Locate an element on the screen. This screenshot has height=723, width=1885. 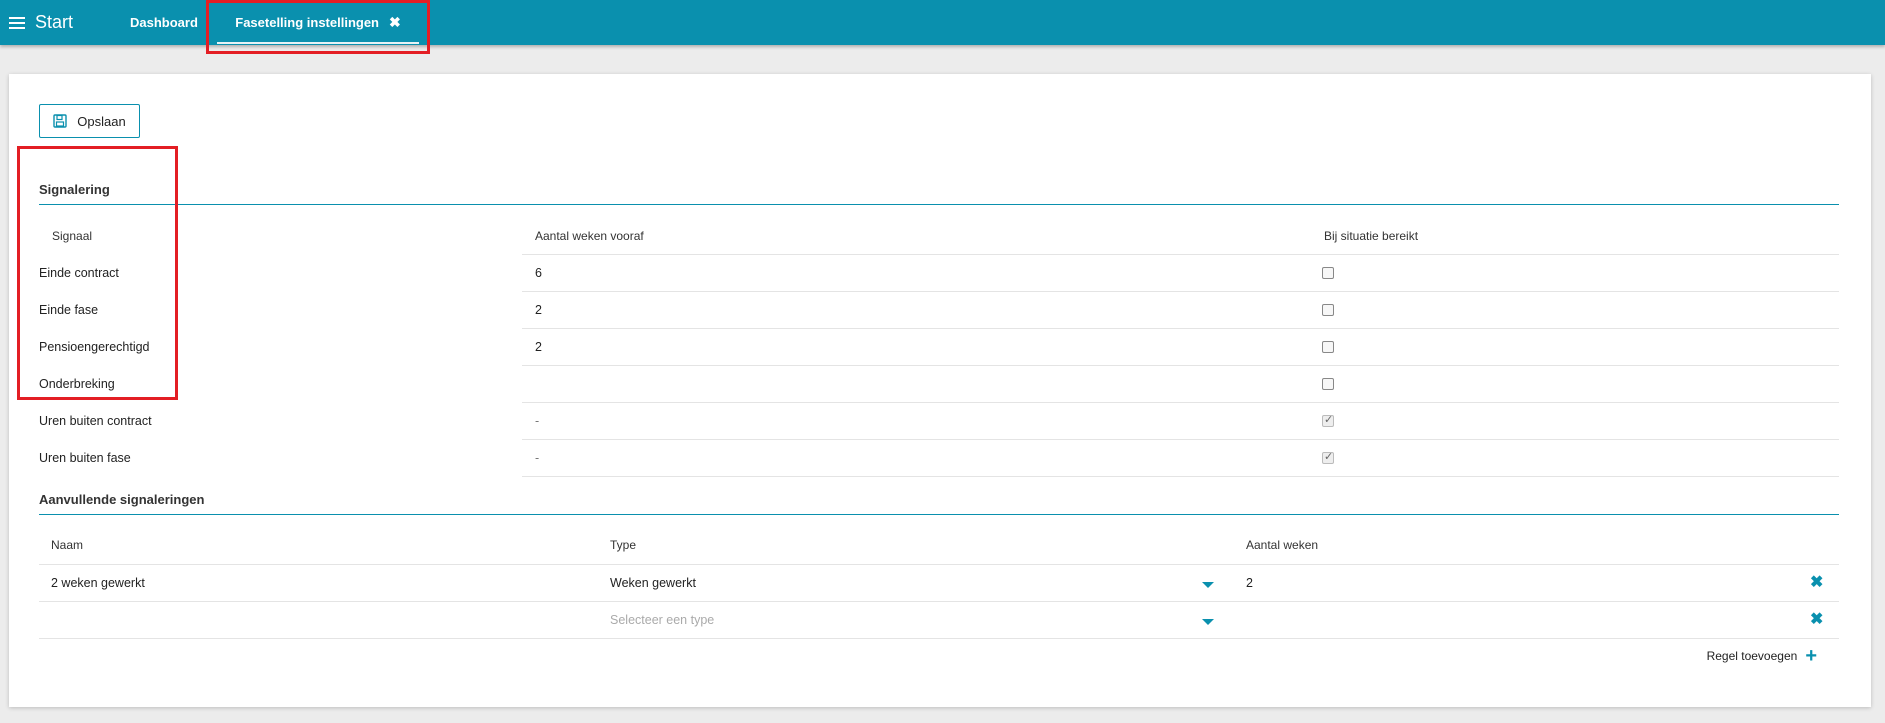
floppy-disk-icon is located at coordinates (60, 121).